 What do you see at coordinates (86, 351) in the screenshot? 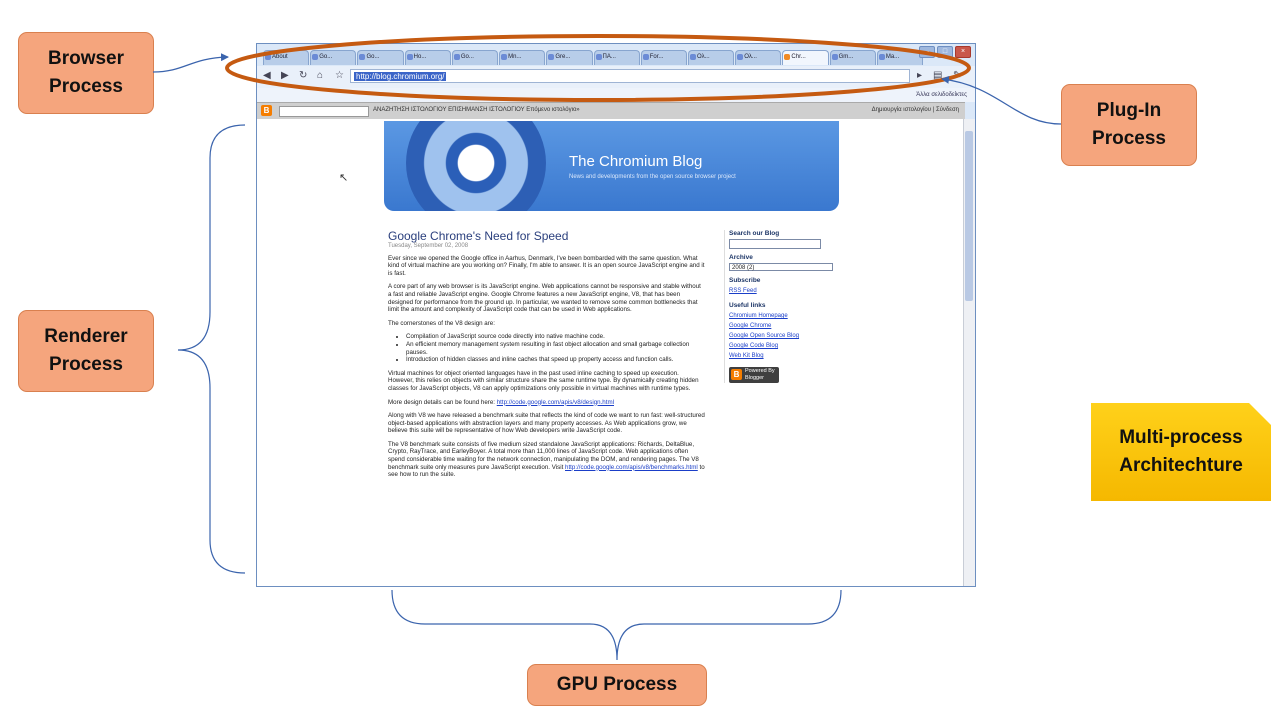
I see `renderer-process-label: Renderer Process` at bounding box center [86, 351].